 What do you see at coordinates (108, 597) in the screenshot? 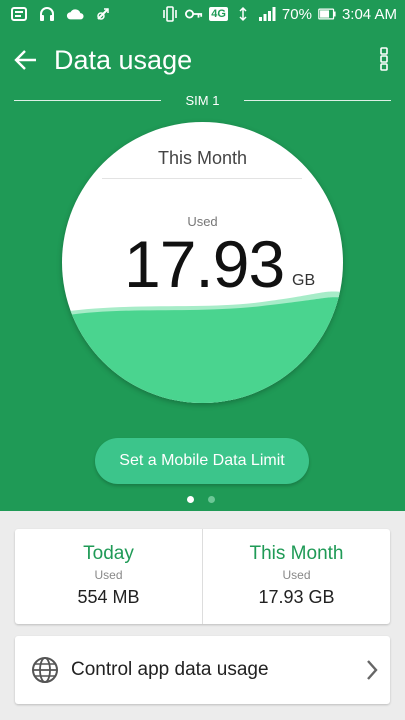
I see `today-value: 554 MB` at bounding box center [108, 597].